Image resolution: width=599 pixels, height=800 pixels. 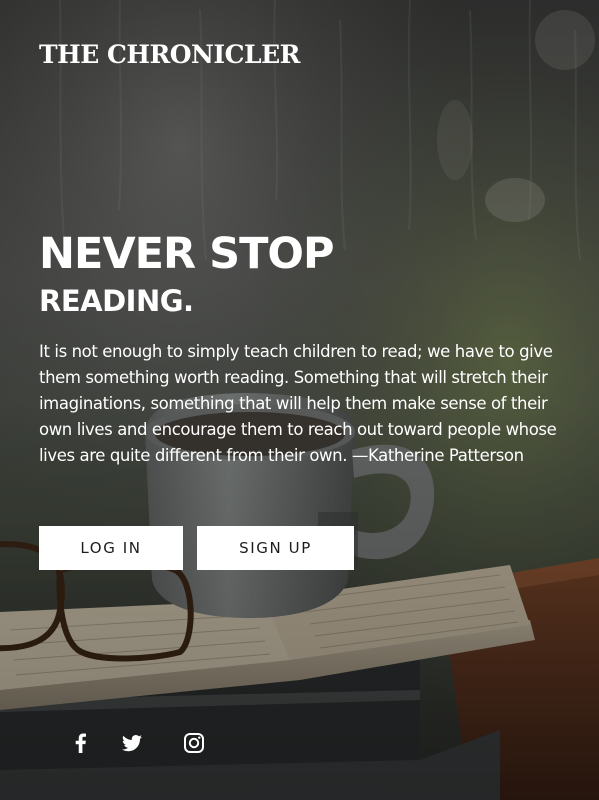 I want to click on brand-logo: THE CHRONICLER, so click(x=169, y=54).